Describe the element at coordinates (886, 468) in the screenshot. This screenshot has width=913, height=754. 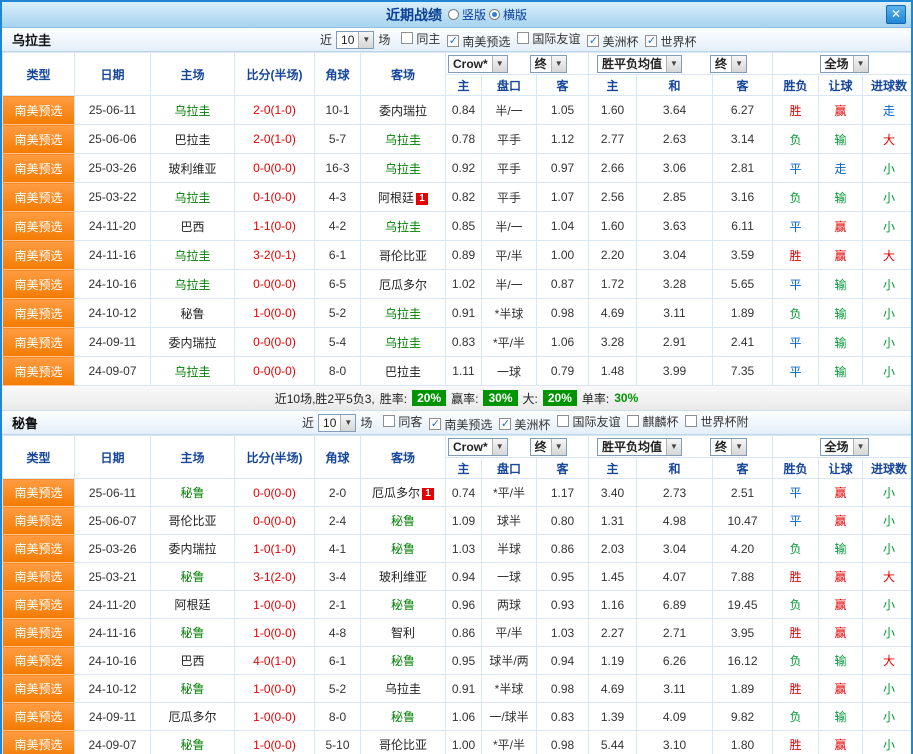
I see `col-goals: 进球数` at that location.